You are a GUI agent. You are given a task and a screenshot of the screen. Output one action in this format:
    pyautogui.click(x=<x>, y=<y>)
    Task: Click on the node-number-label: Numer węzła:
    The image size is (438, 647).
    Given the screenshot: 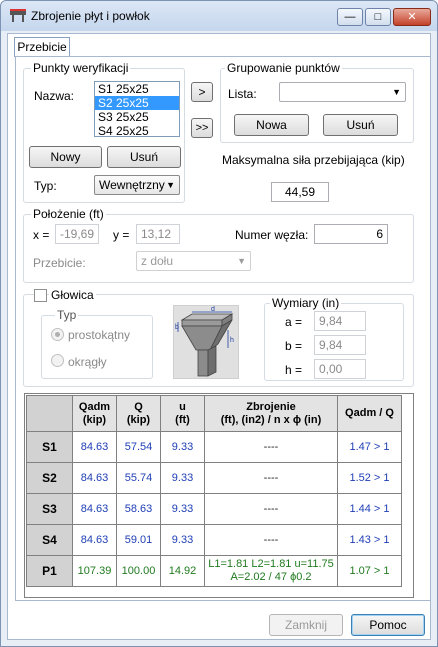 What is the action you would take?
    pyautogui.click(x=272, y=235)
    